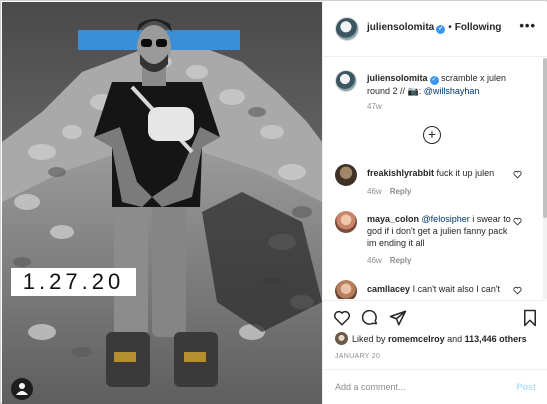 This screenshot has width=547, height=404. I want to click on post-date: JANUARY 20, so click(358, 356).